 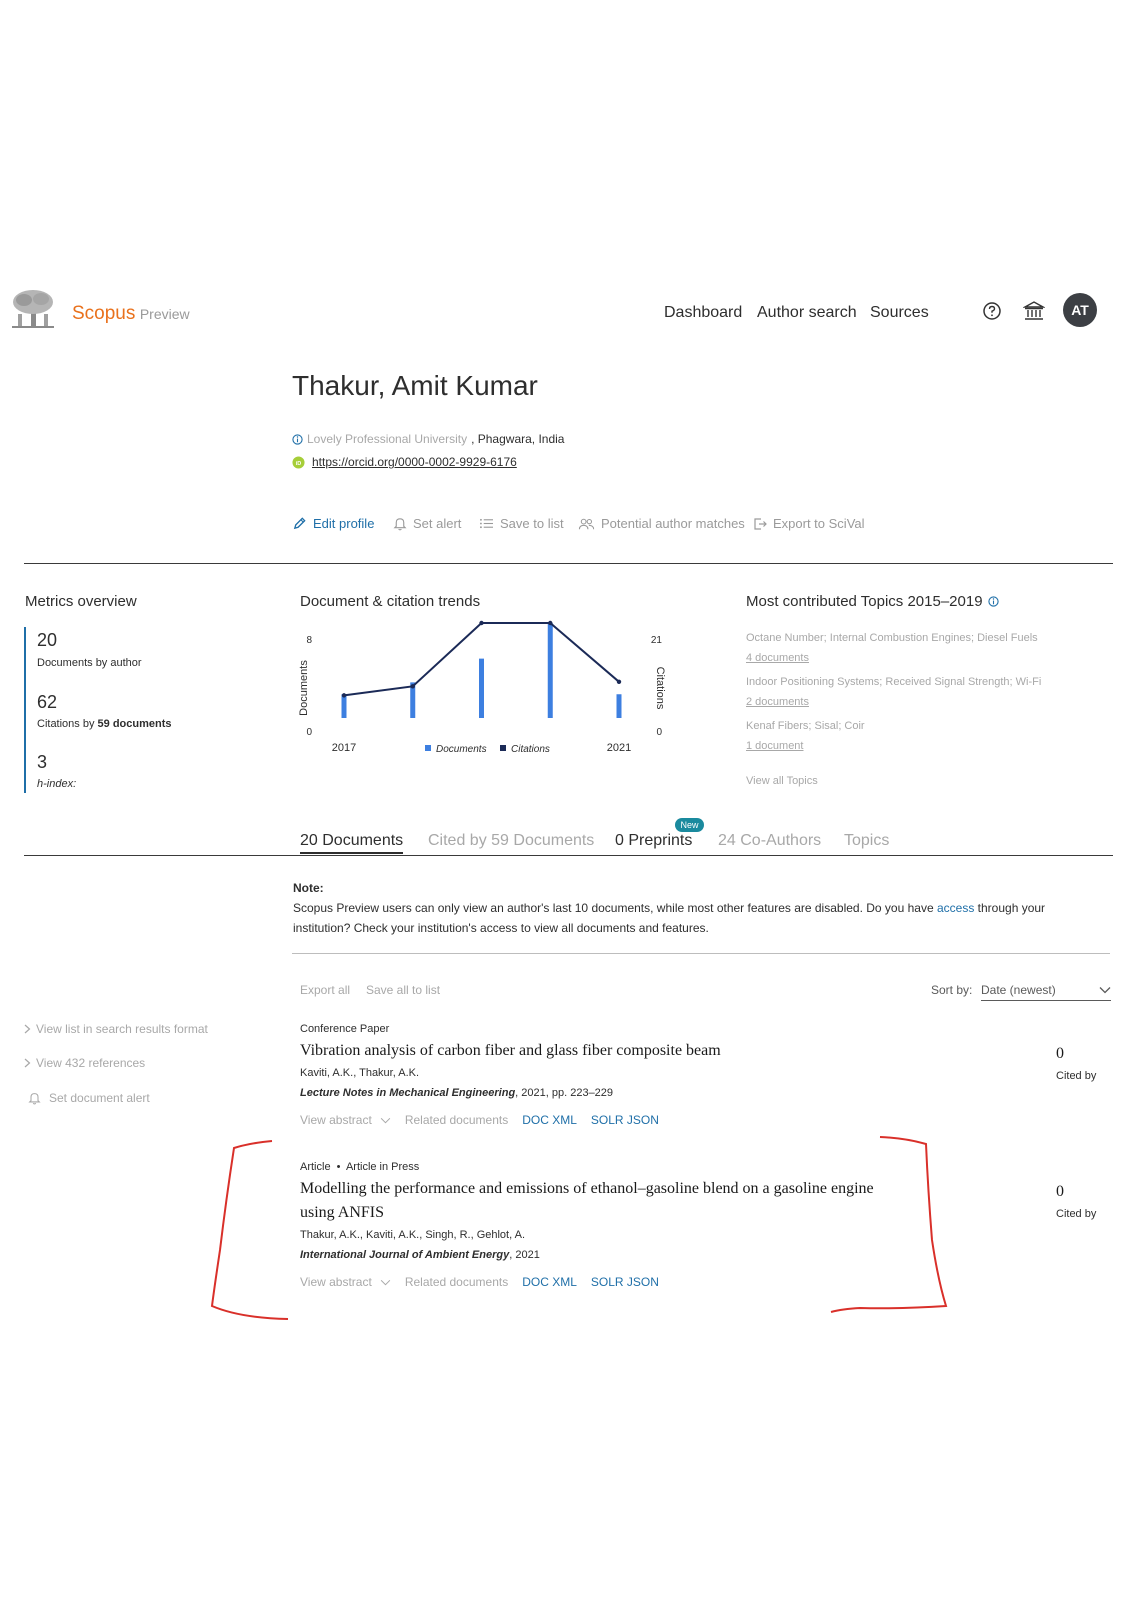 I want to click on red-annotation-bracket, so click(x=579, y=1228).